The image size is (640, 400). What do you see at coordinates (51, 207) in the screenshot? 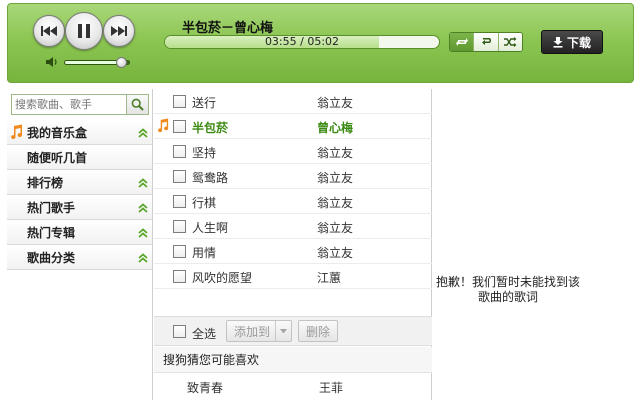
I see `sidebar-item-label: 热门歌手` at bounding box center [51, 207].